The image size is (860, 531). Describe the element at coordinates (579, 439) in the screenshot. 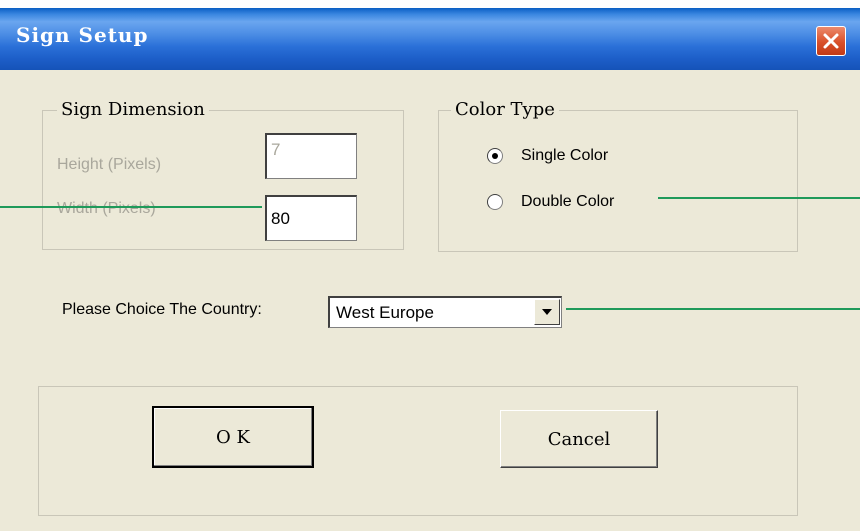

I see `cancel-button: Cancel` at that location.